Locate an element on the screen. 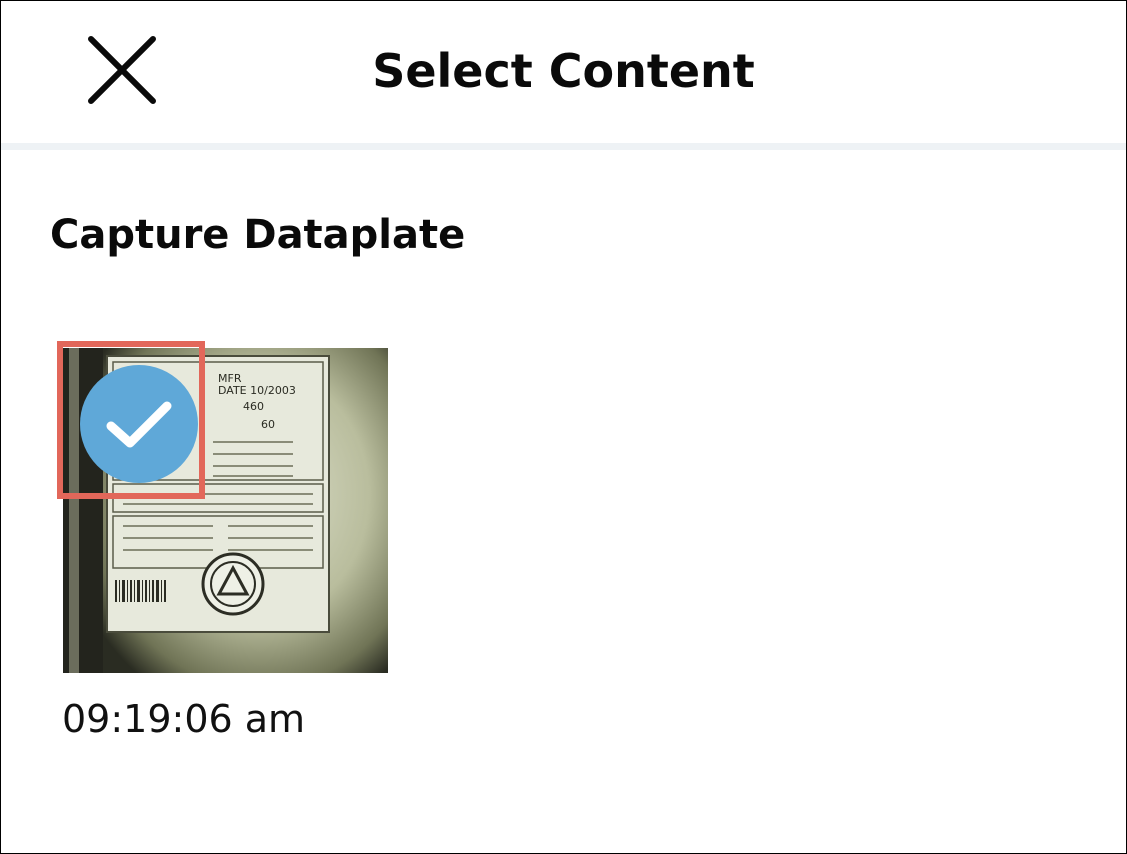 This screenshot has height=854, width=1127. section-title: Capture Dataplate is located at coordinates (258, 235).